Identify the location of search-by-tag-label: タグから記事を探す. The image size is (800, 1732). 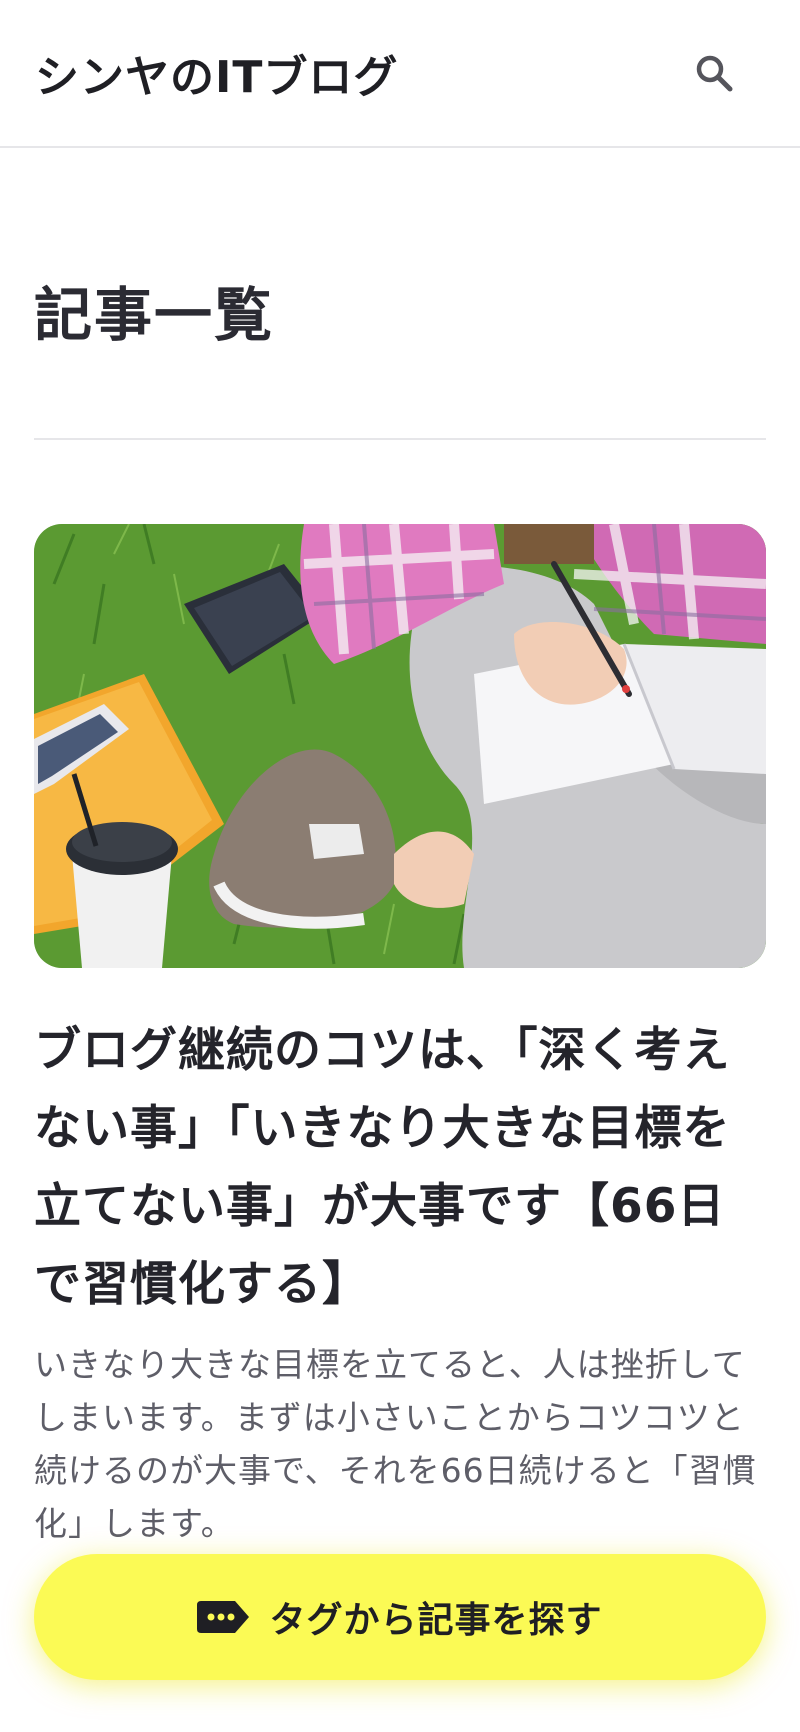
(436, 1620).